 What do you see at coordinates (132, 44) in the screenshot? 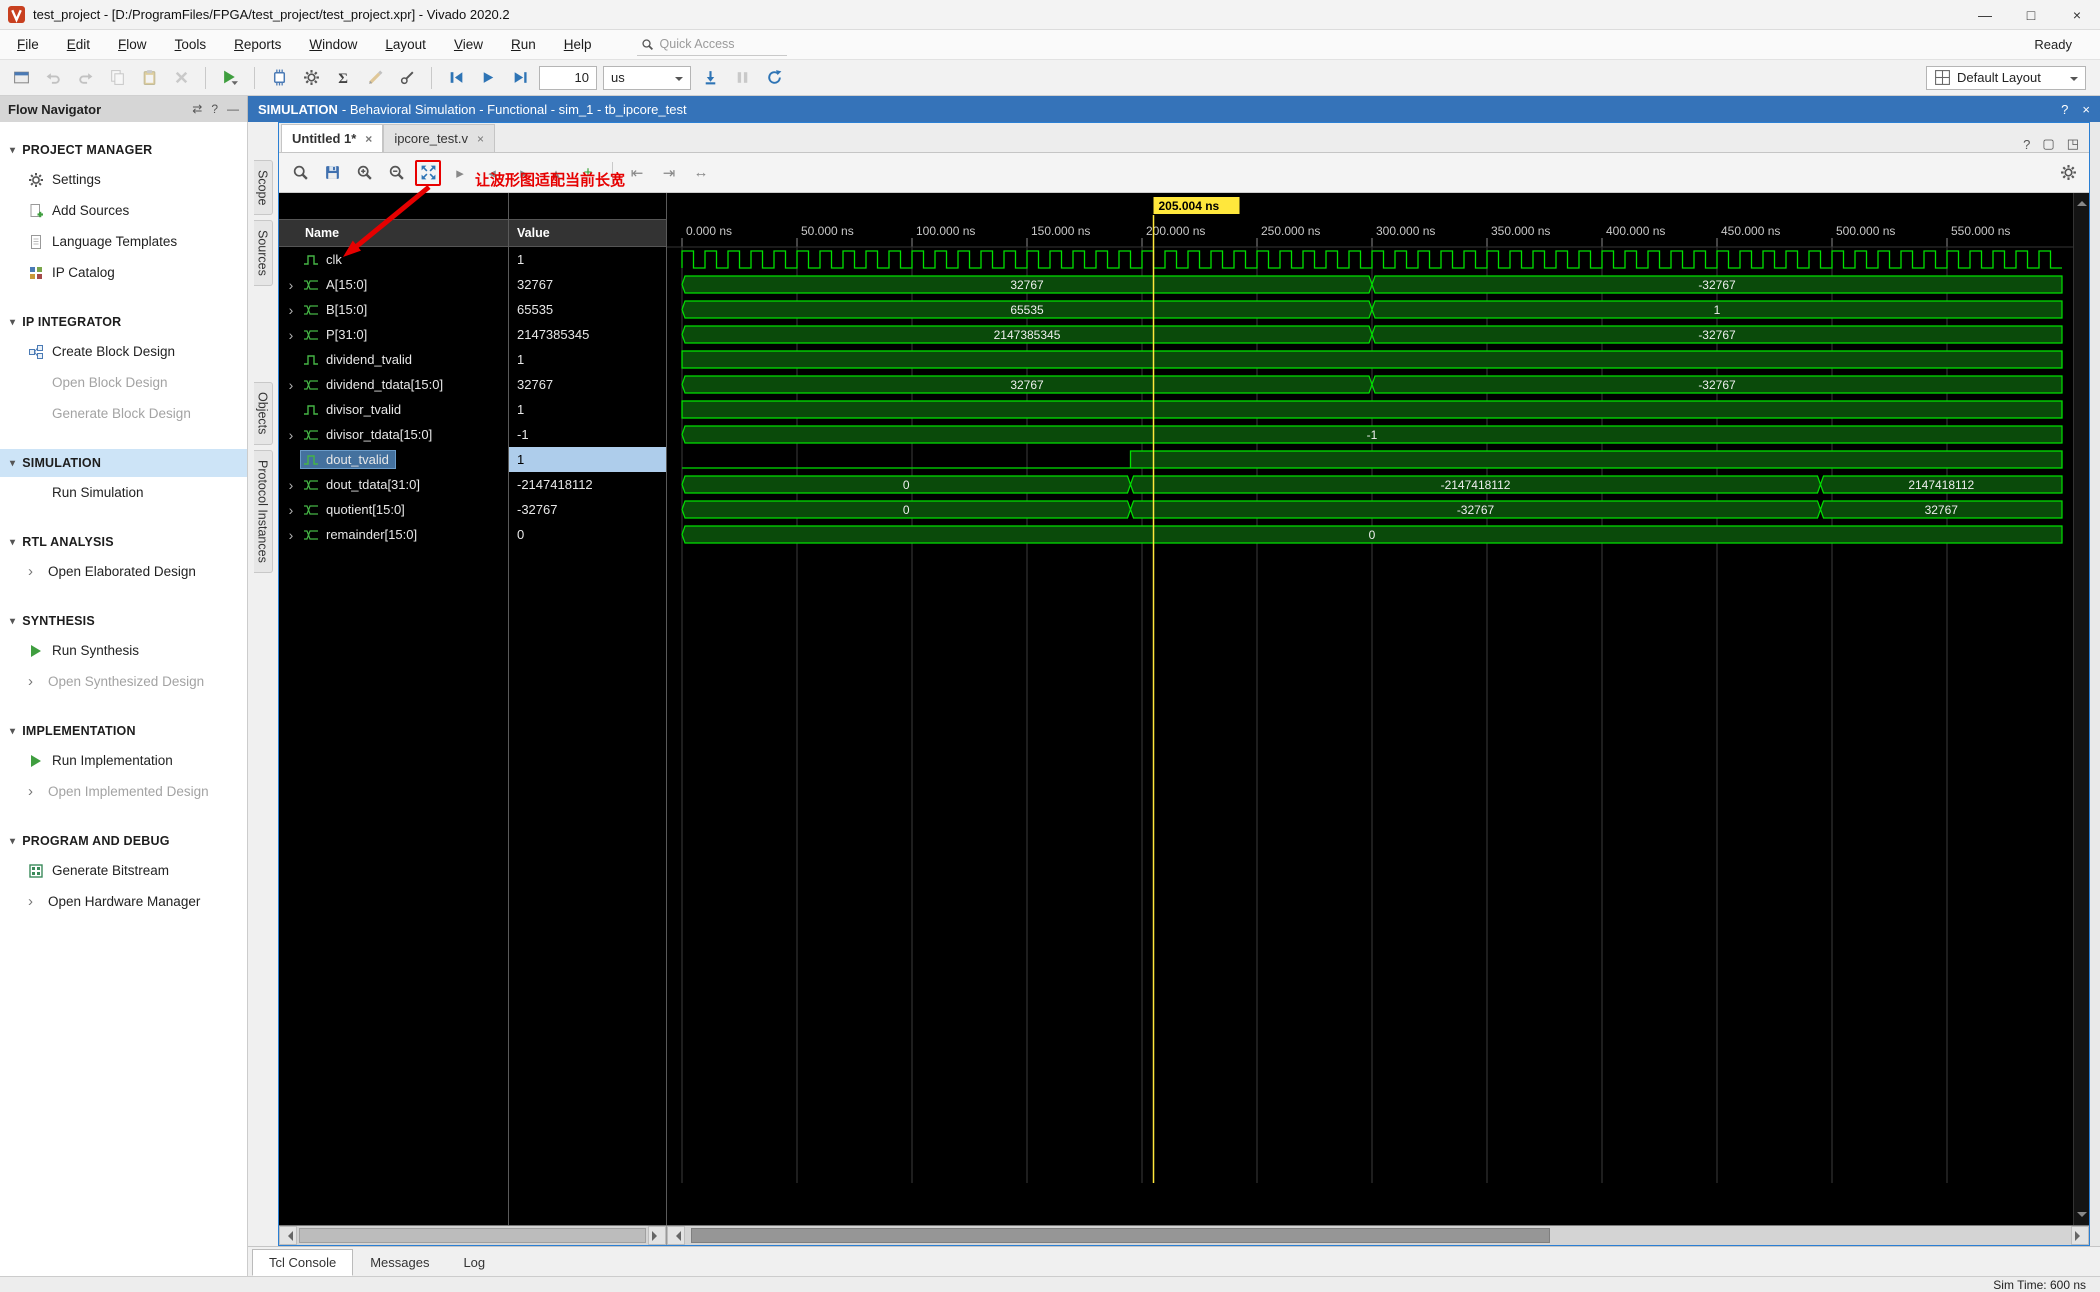
I see `menu-item-flow: Flow` at bounding box center [132, 44].